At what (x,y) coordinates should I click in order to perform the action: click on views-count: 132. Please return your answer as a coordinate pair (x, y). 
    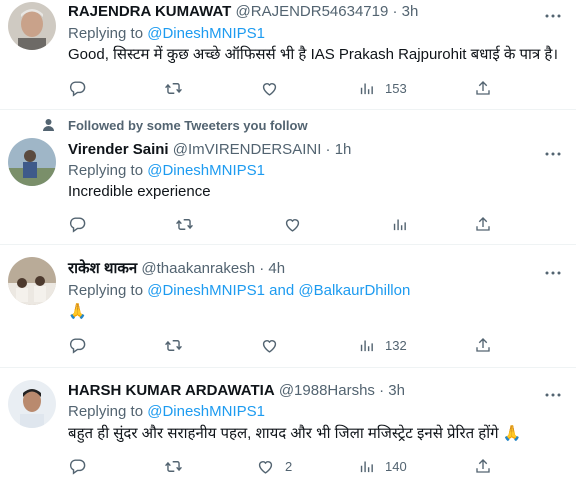
    Looking at the image, I should click on (396, 345).